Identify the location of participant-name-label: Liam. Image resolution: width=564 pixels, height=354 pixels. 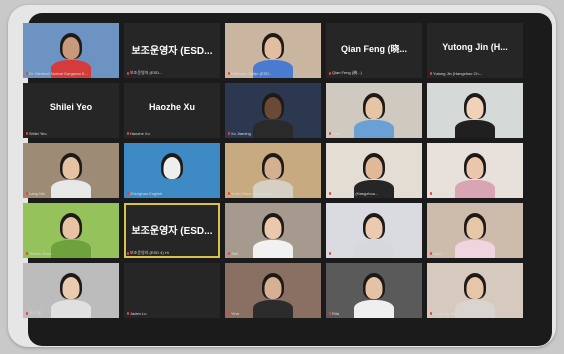
(475, 253).